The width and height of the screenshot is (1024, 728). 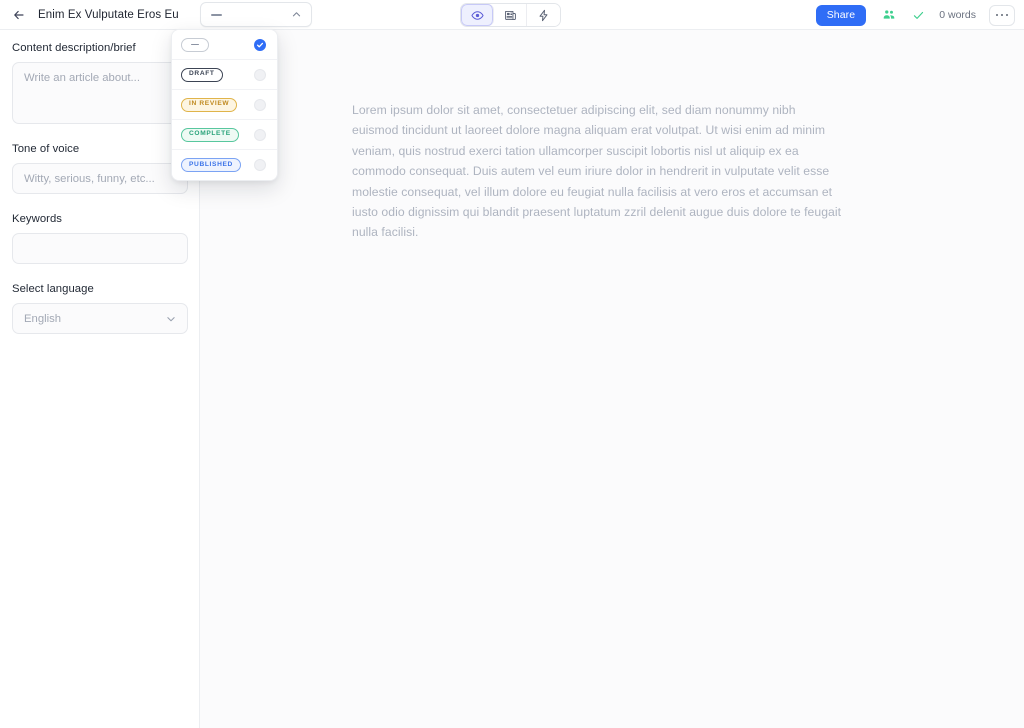 I want to click on share-button: Share, so click(x=841, y=15).